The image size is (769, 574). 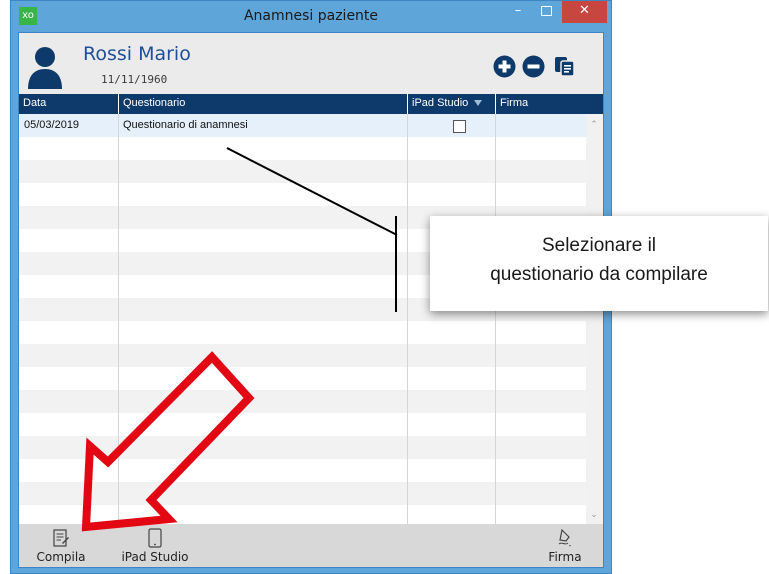 What do you see at coordinates (168, 441) in the screenshot?
I see `red-arrow-icon` at bounding box center [168, 441].